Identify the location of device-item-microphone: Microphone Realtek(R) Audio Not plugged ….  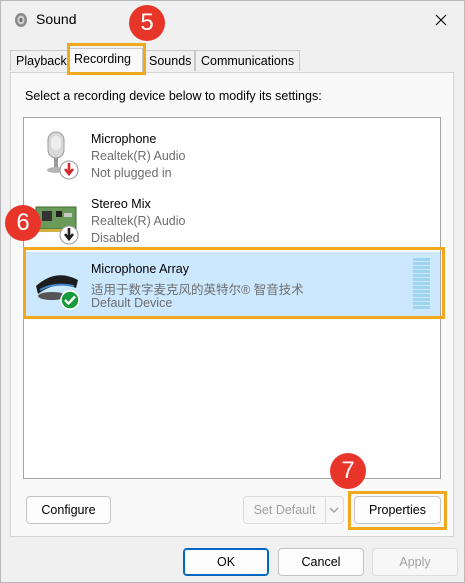
(232, 154).